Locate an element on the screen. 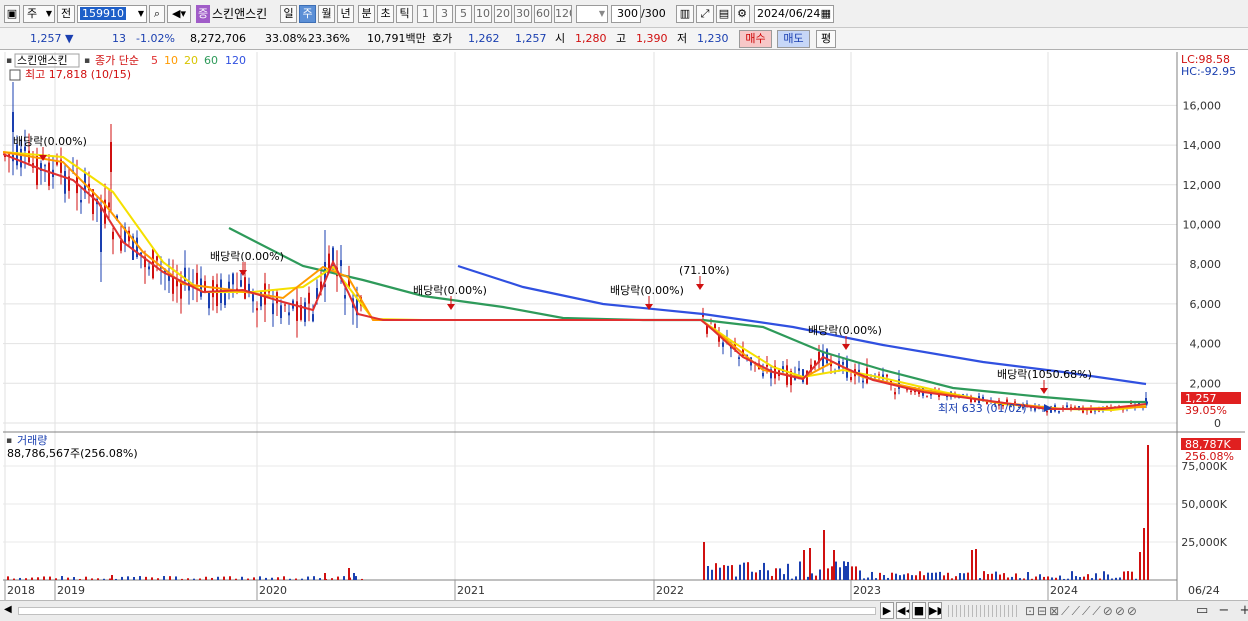 Image resolution: width=1248 pixels, height=621 pixels. stock-tag: 스킨앤스킨 is located at coordinates (42, 60).